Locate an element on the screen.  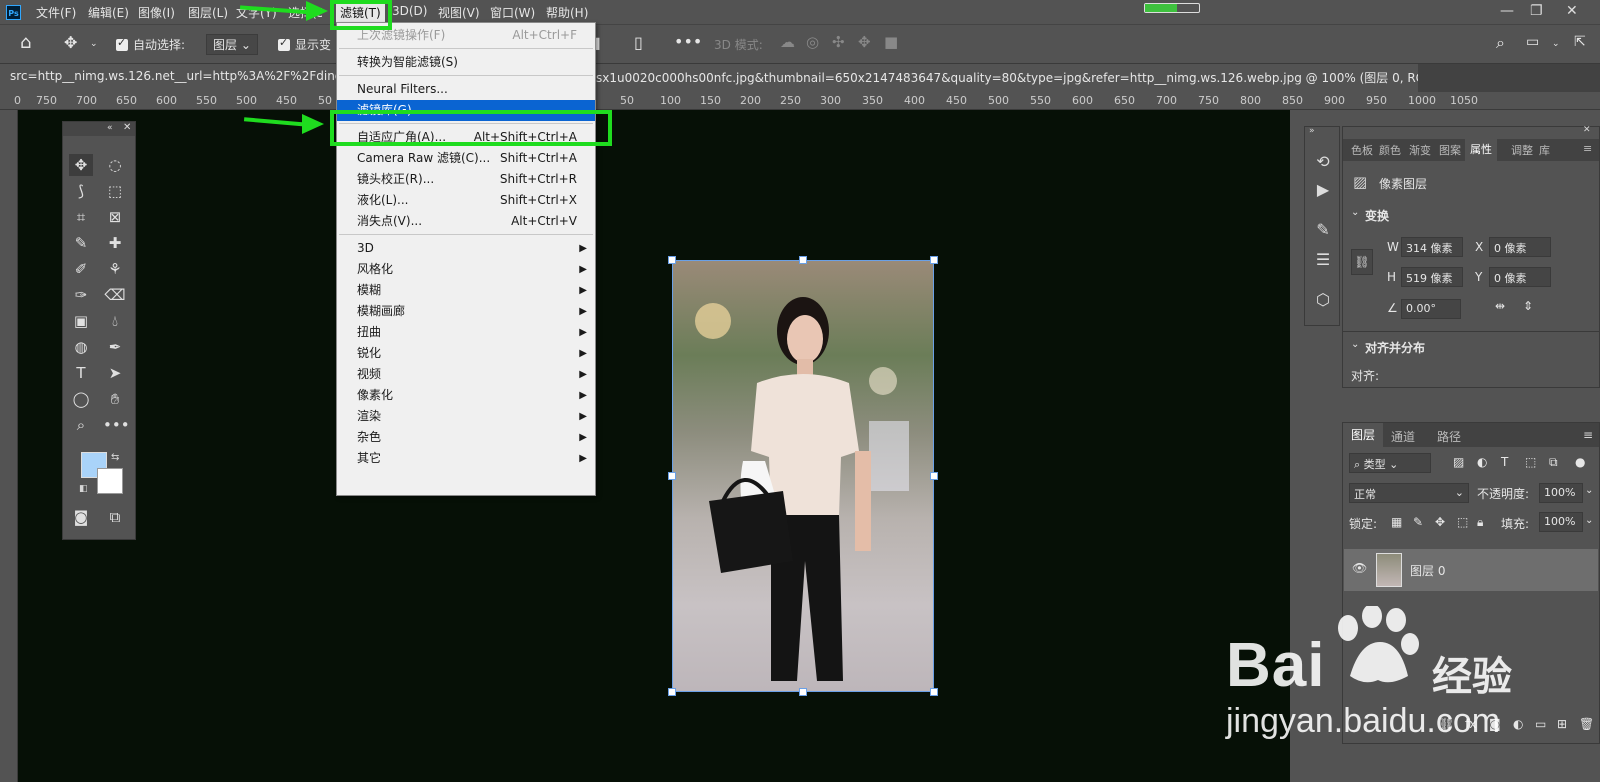
marquee-tool: ◌ is located at coordinates (115, 165).